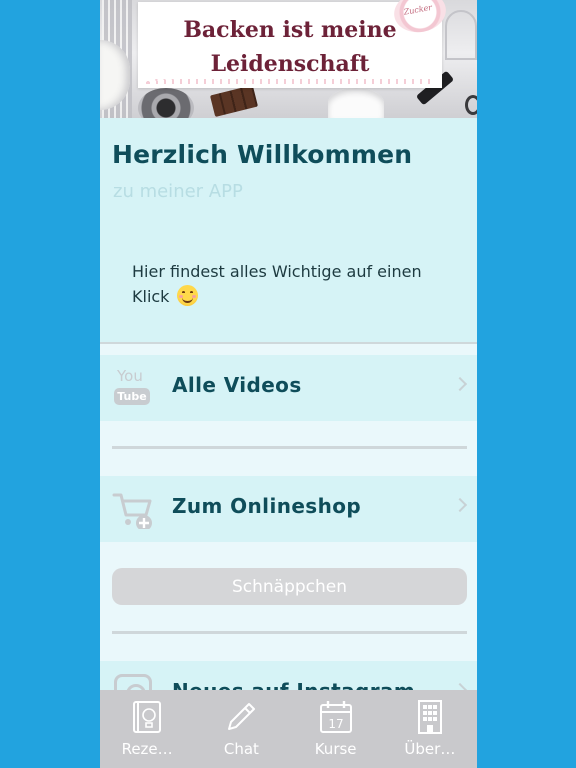 This screenshot has width=576, height=768. What do you see at coordinates (294, 44) in the screenshot?
I see `banner-card: Backen ist meine Leidenschaft Zucker` at bounding box center [294, 44].